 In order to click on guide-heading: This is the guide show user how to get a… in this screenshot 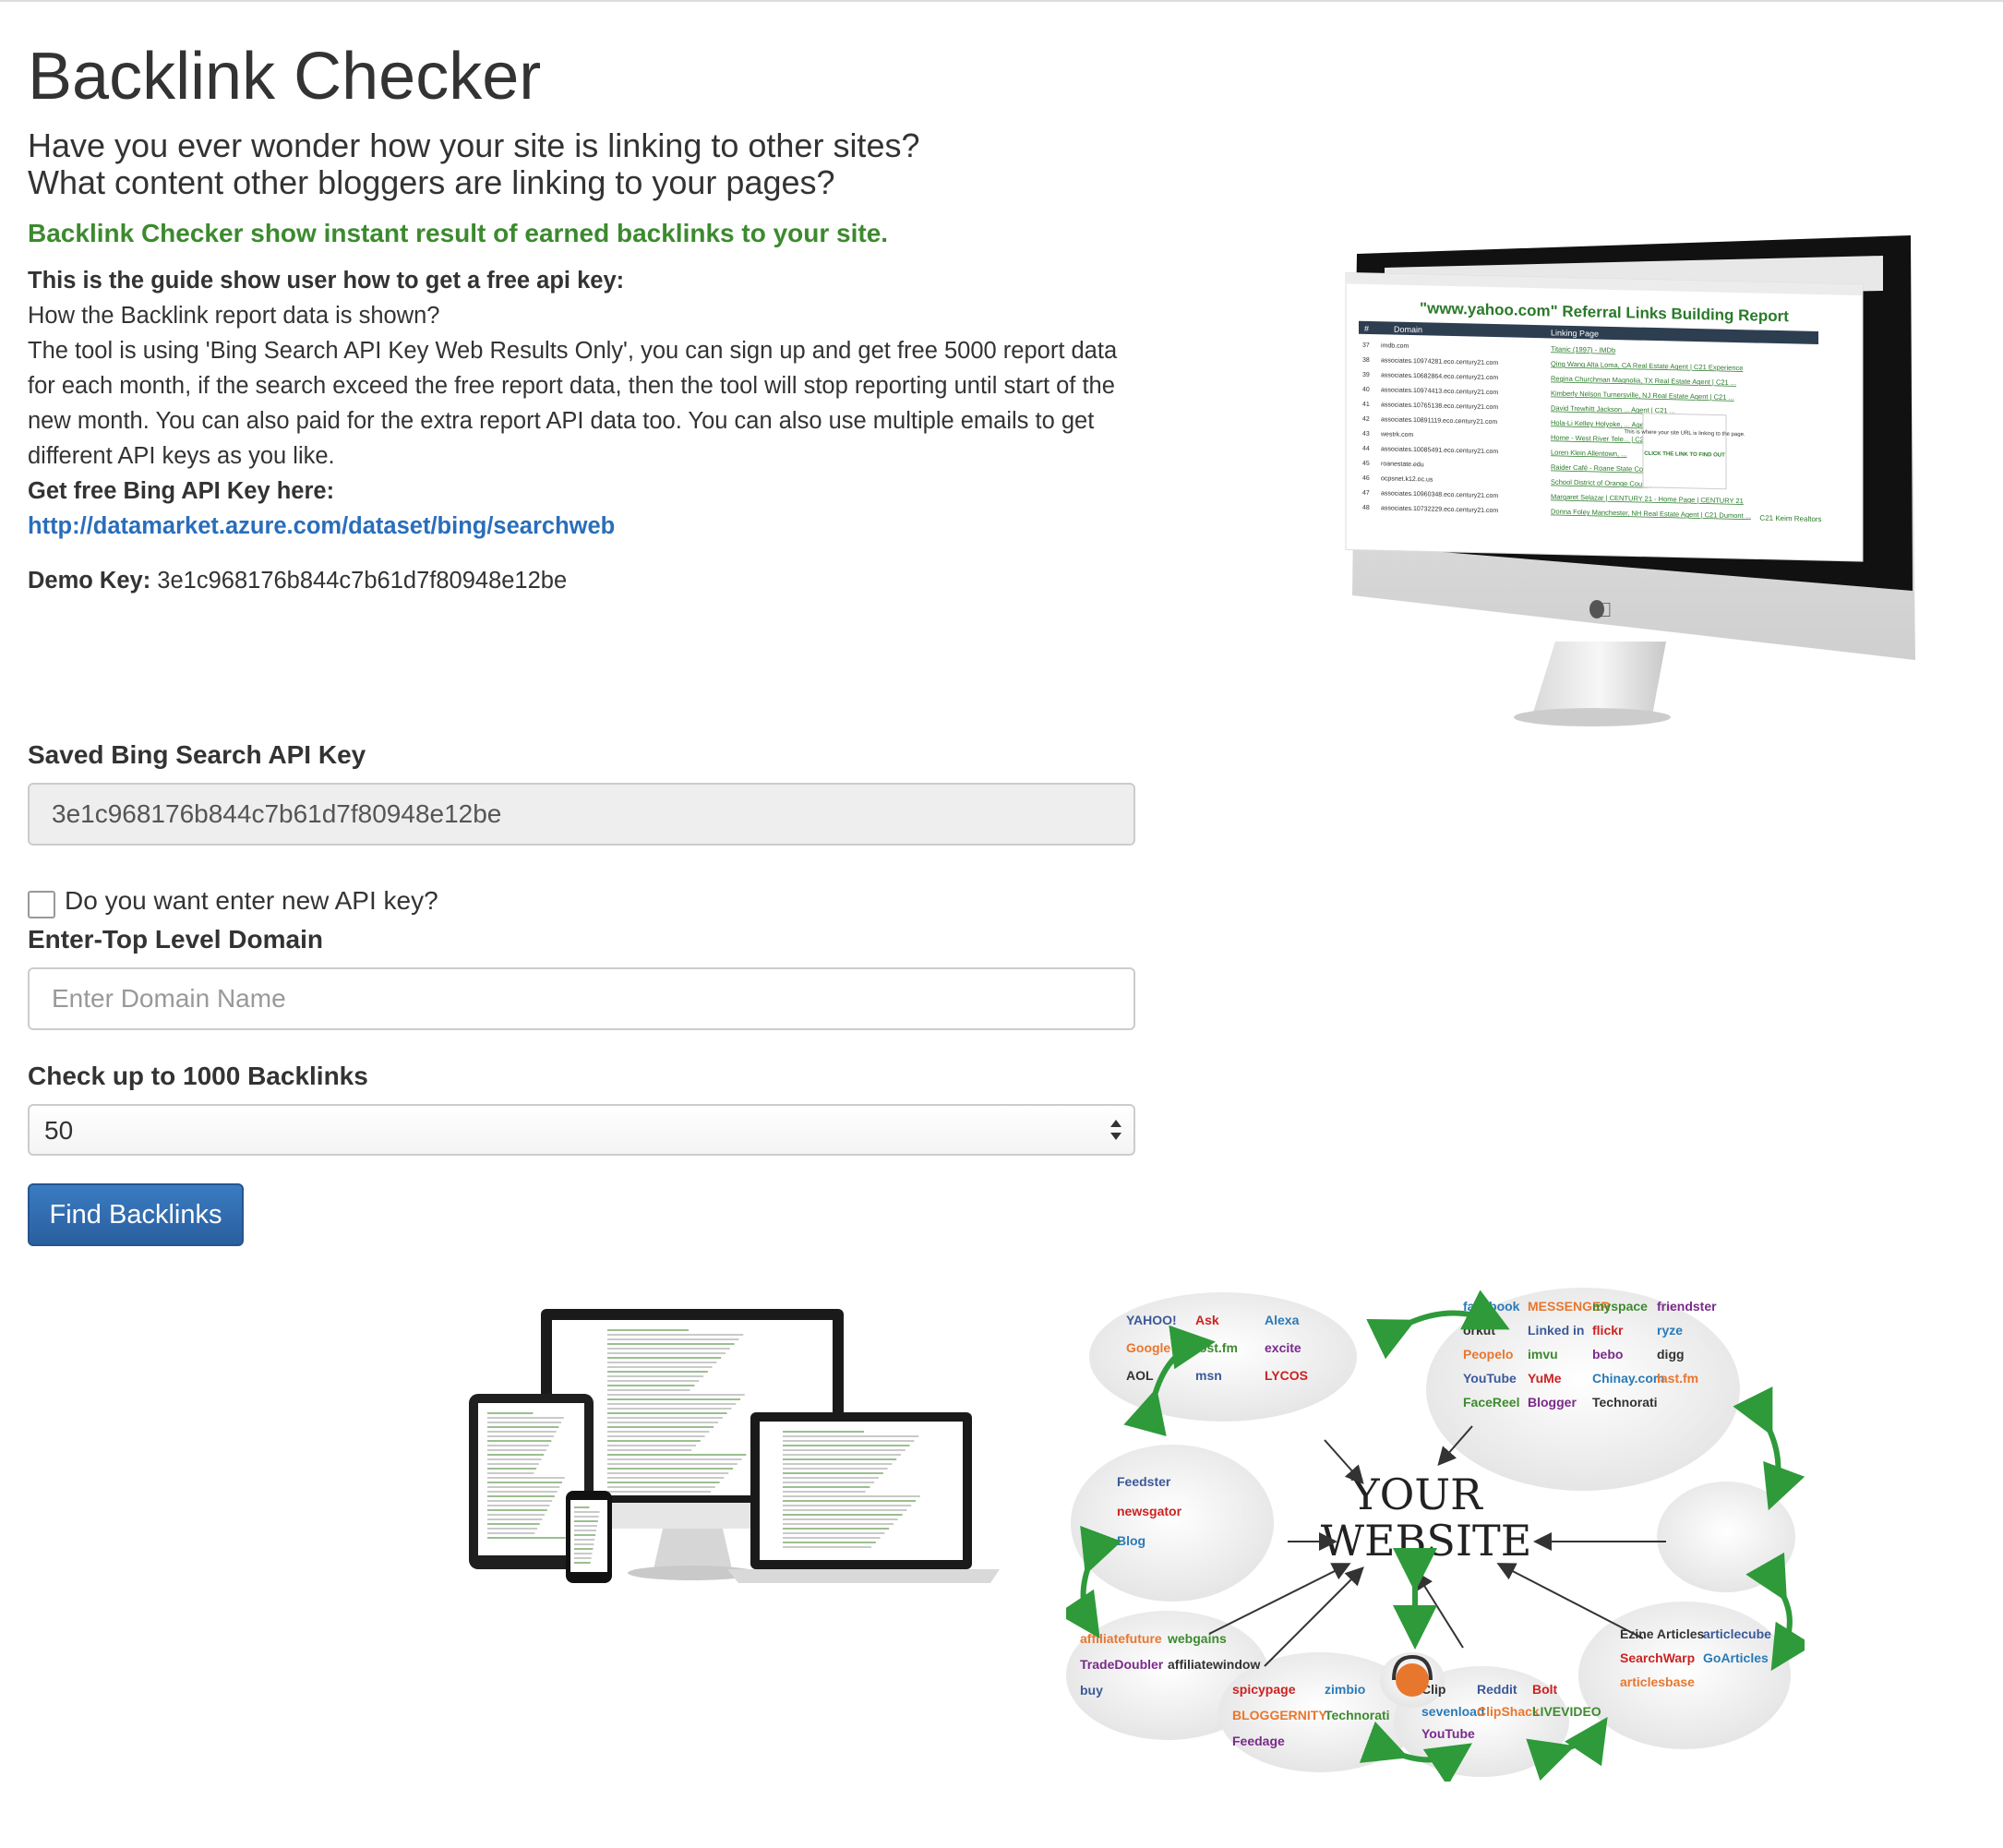, I will do `click(326, 281)`.